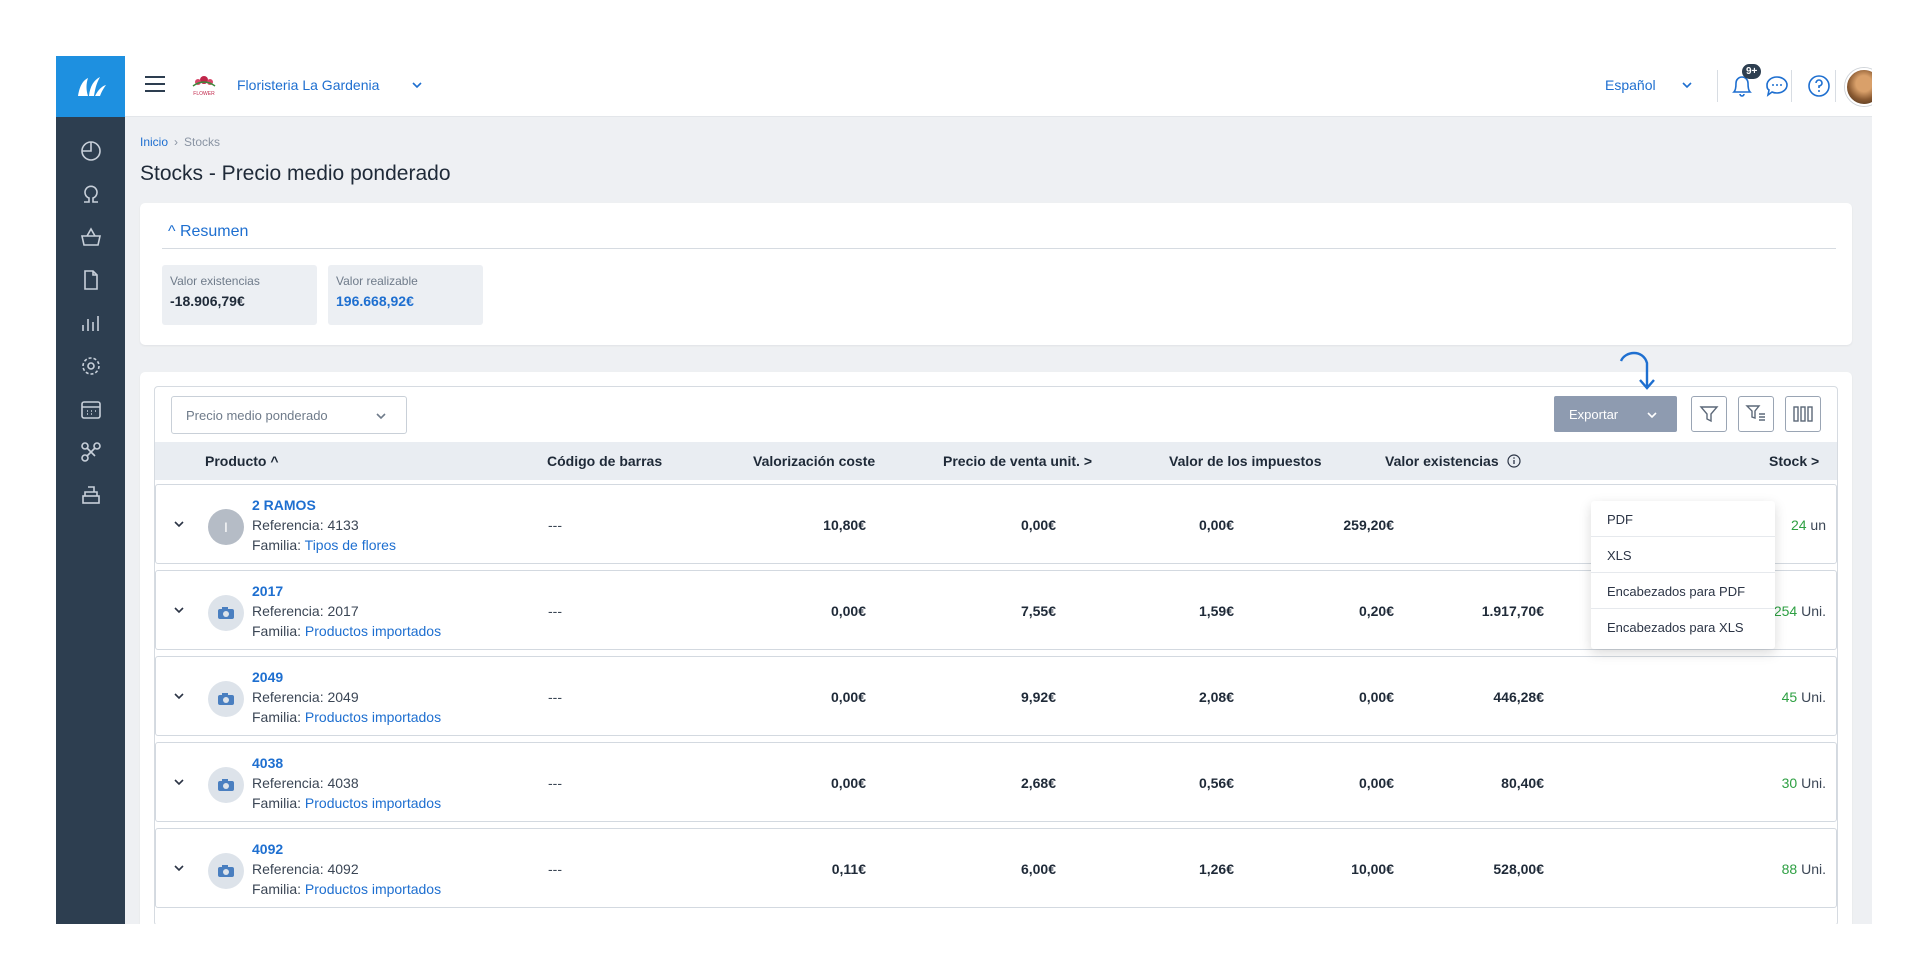  I want to click on tax-value: 0,00€, so click(1216, 525).